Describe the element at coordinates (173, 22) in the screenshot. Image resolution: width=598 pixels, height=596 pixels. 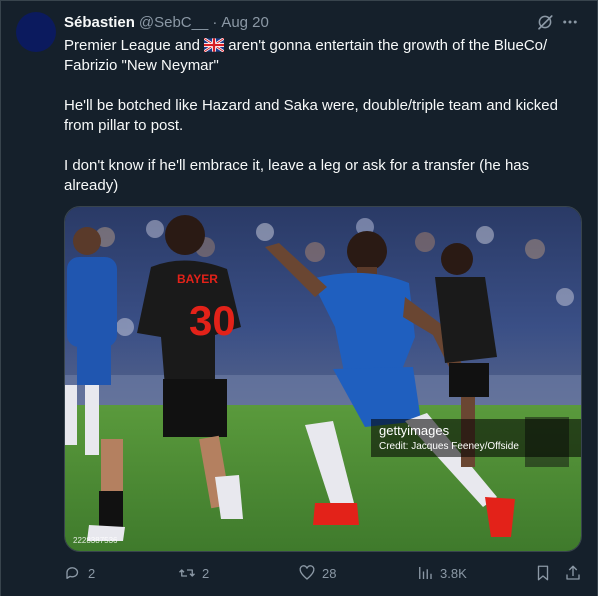
I see `author-handle: @SebC__` at that location.